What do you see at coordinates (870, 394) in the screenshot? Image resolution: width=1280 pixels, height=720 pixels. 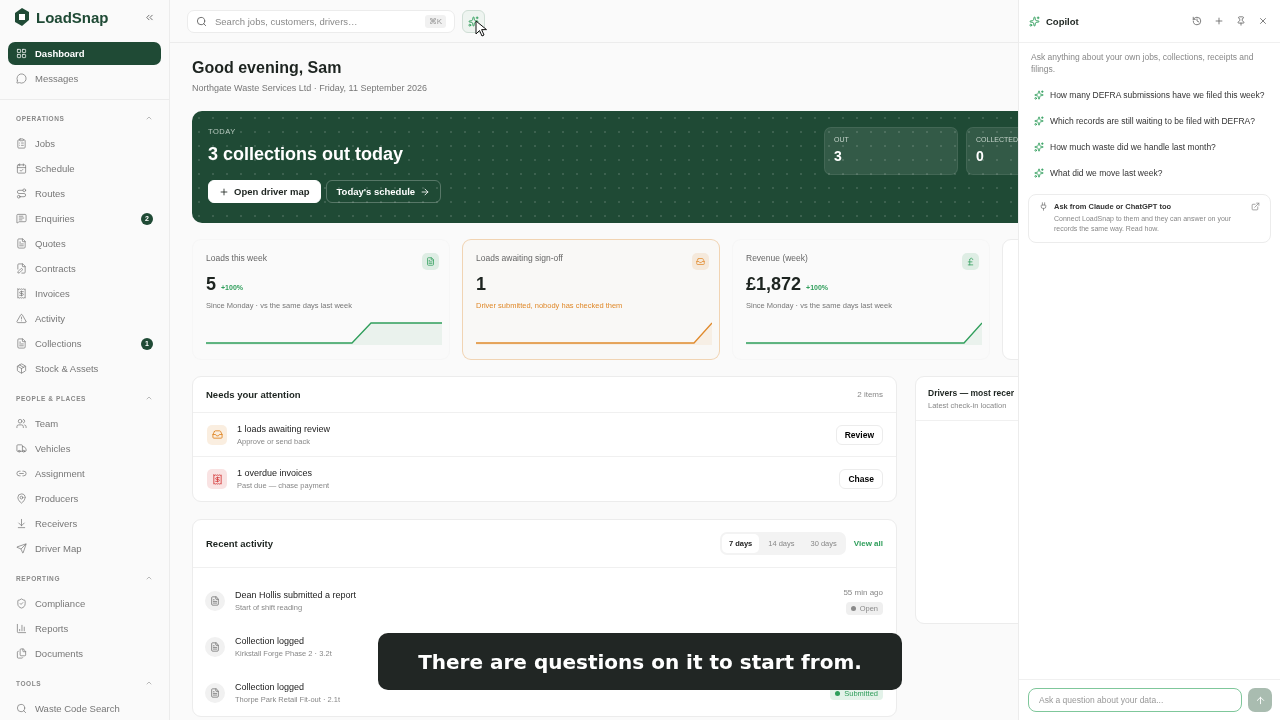 I see `item-count: 2 items` at bounding box center [870, 394].